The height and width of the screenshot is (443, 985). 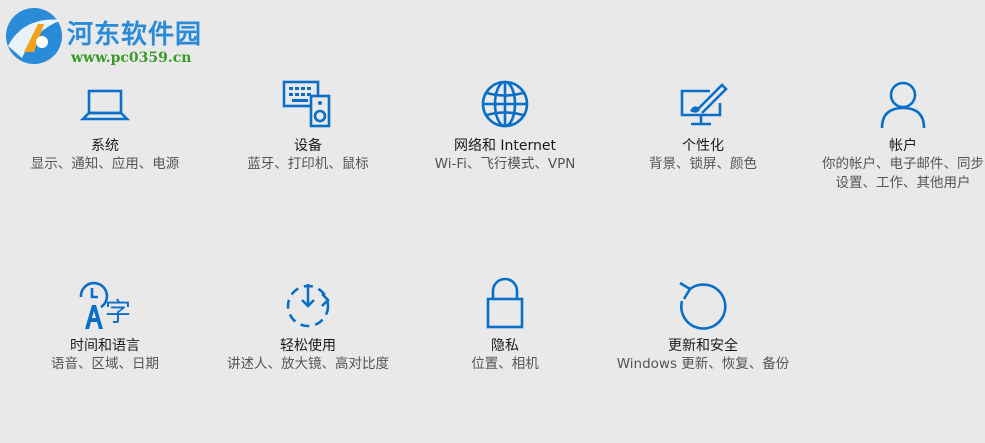 I want to click on tile-network-title: 网络和 Internet, so click(x=505, y=146).